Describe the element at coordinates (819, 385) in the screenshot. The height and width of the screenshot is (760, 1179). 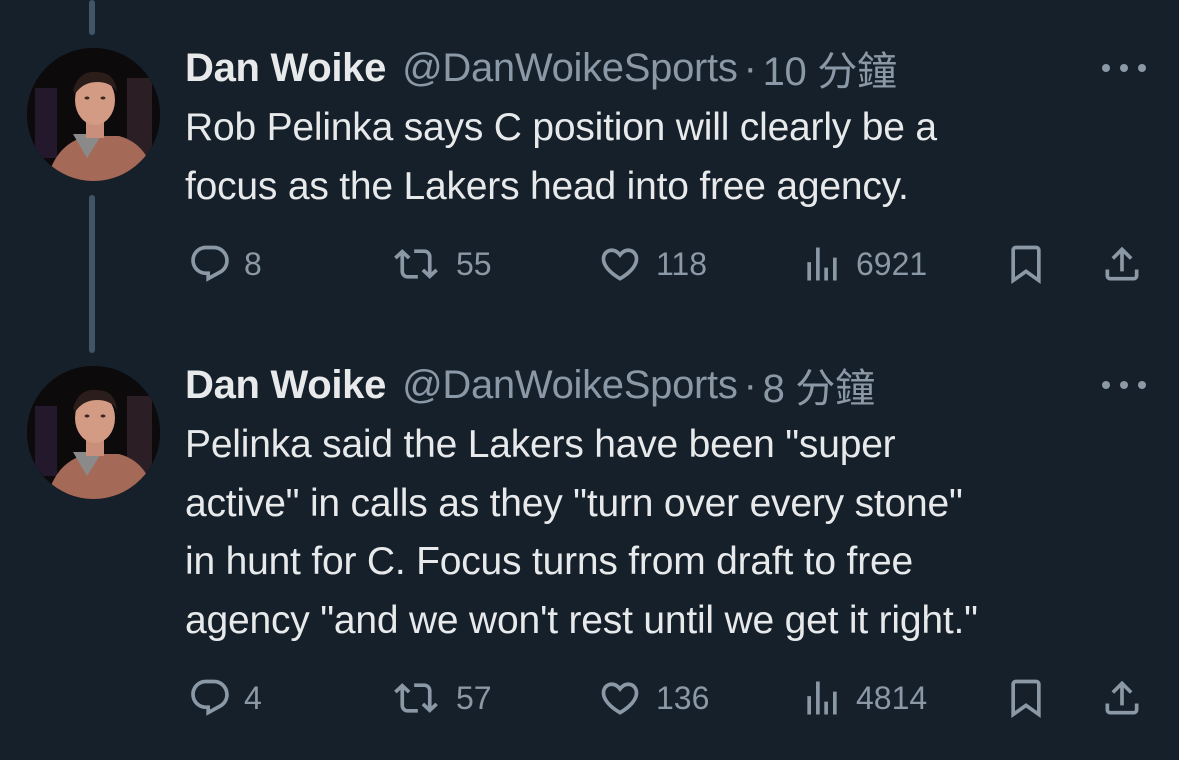
I see `timestamp: 8 分鐘` at that location.